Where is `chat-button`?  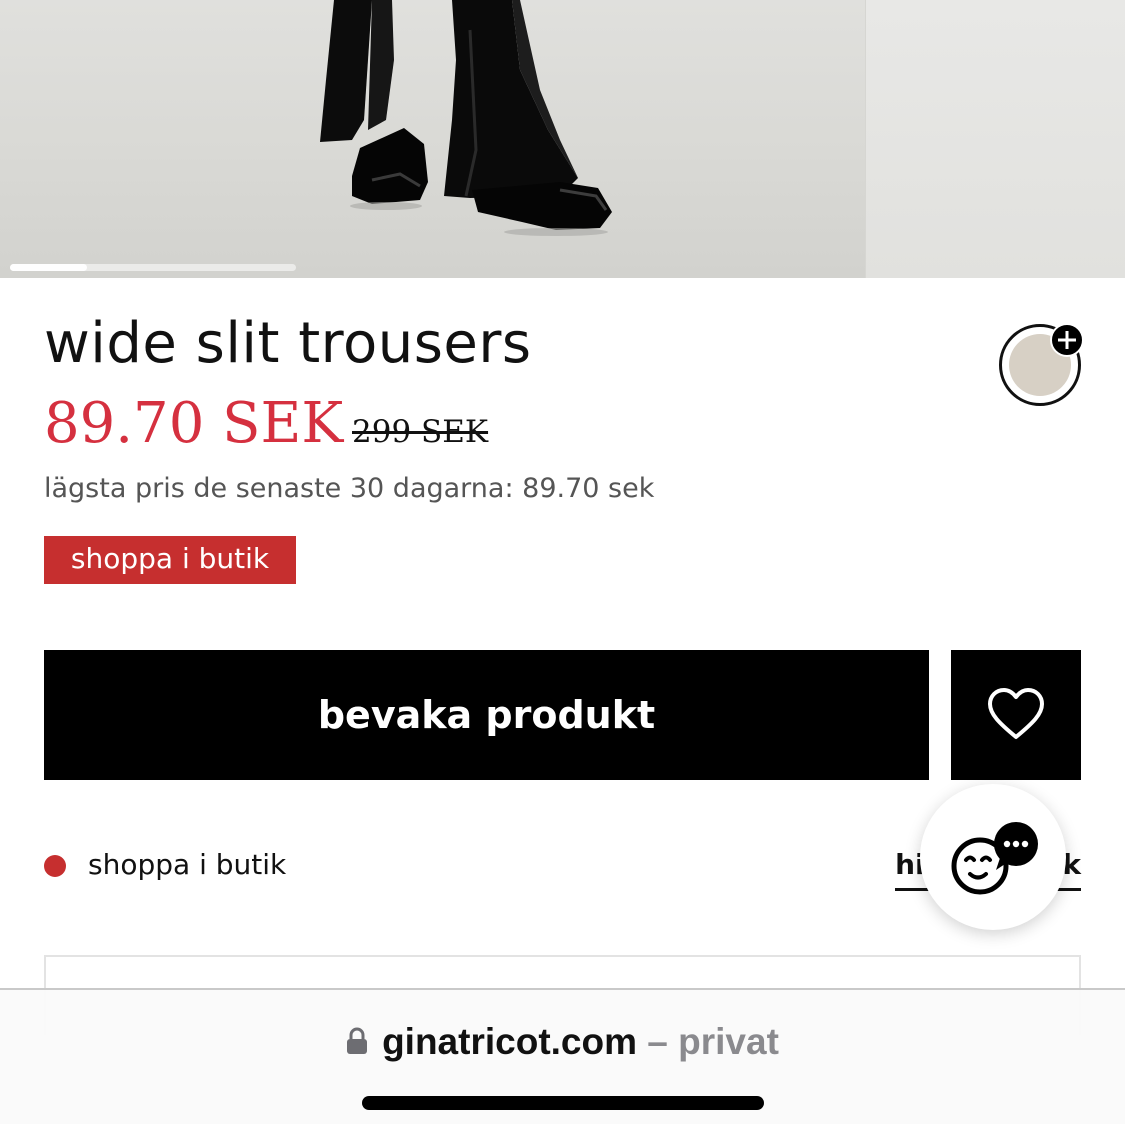 chat-button is located at coordinates (993, 857).